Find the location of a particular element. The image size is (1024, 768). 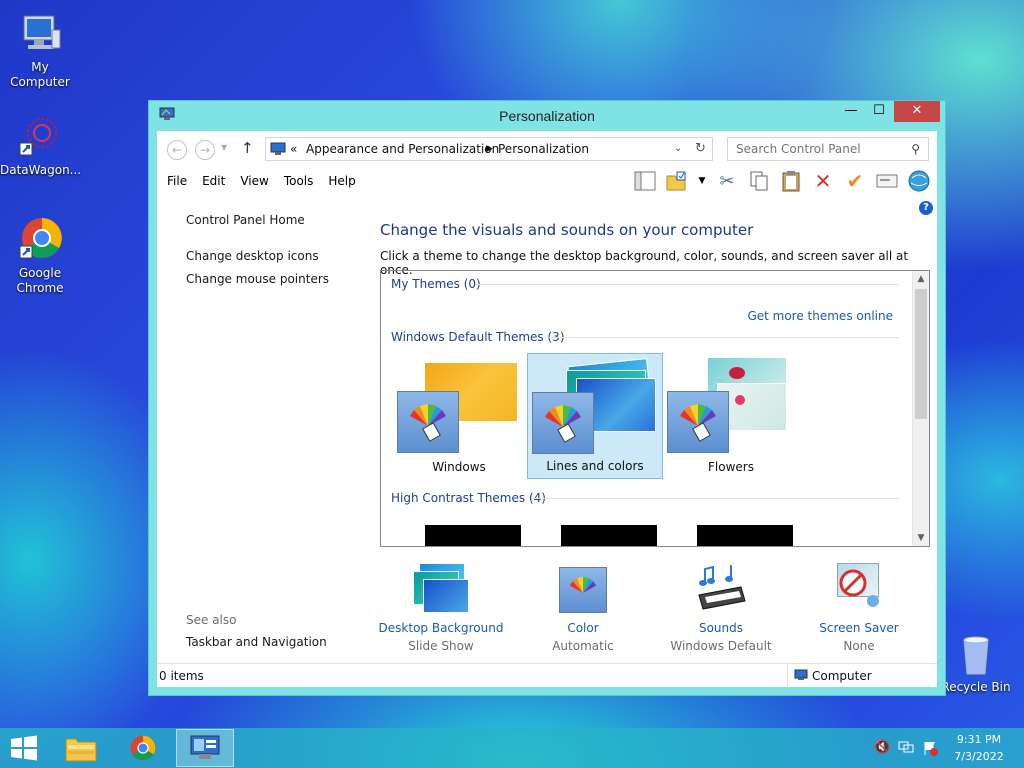

sounds-setting: Sounds Windows Default is located at coordinates (721, 606).